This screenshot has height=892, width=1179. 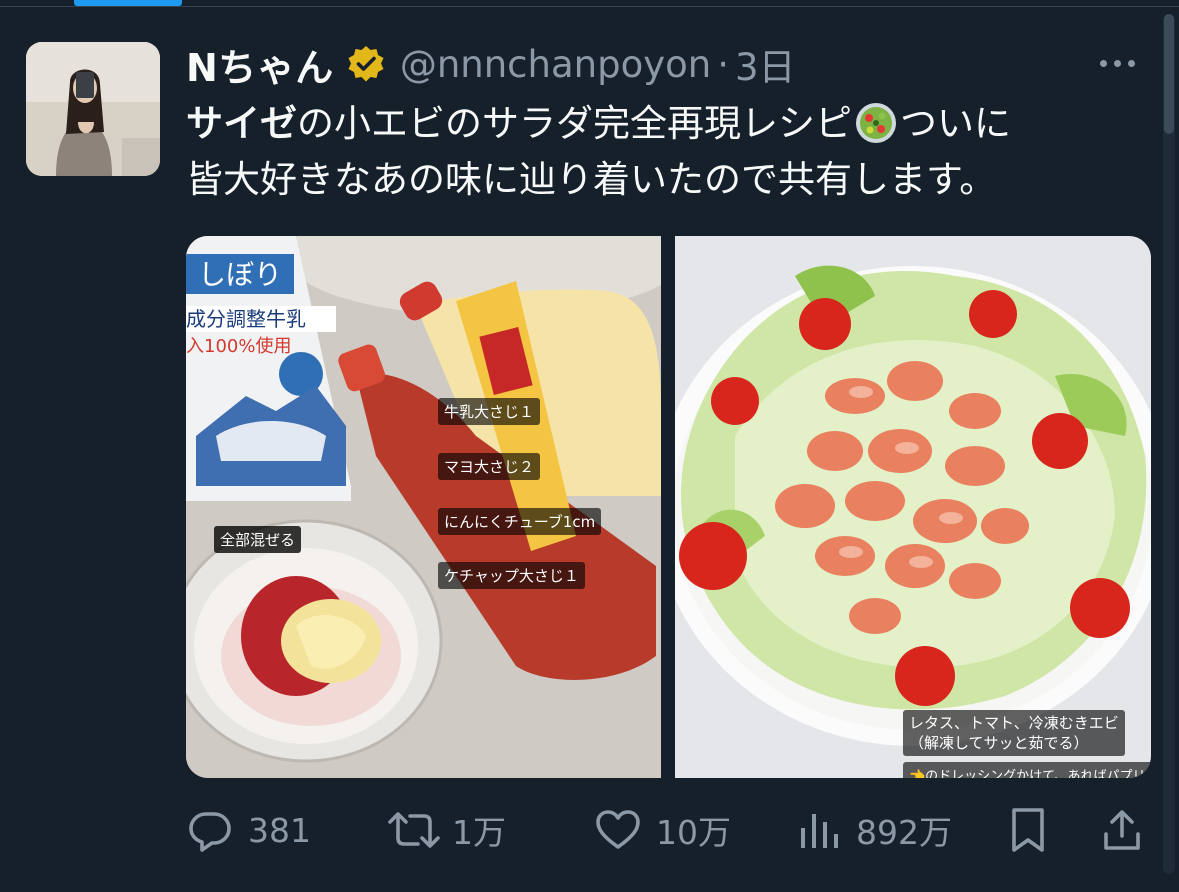 What do you see at coordinates (693, 832) in the screenshot?
I see `like-count: 10万` at bounding box center [693, 832].